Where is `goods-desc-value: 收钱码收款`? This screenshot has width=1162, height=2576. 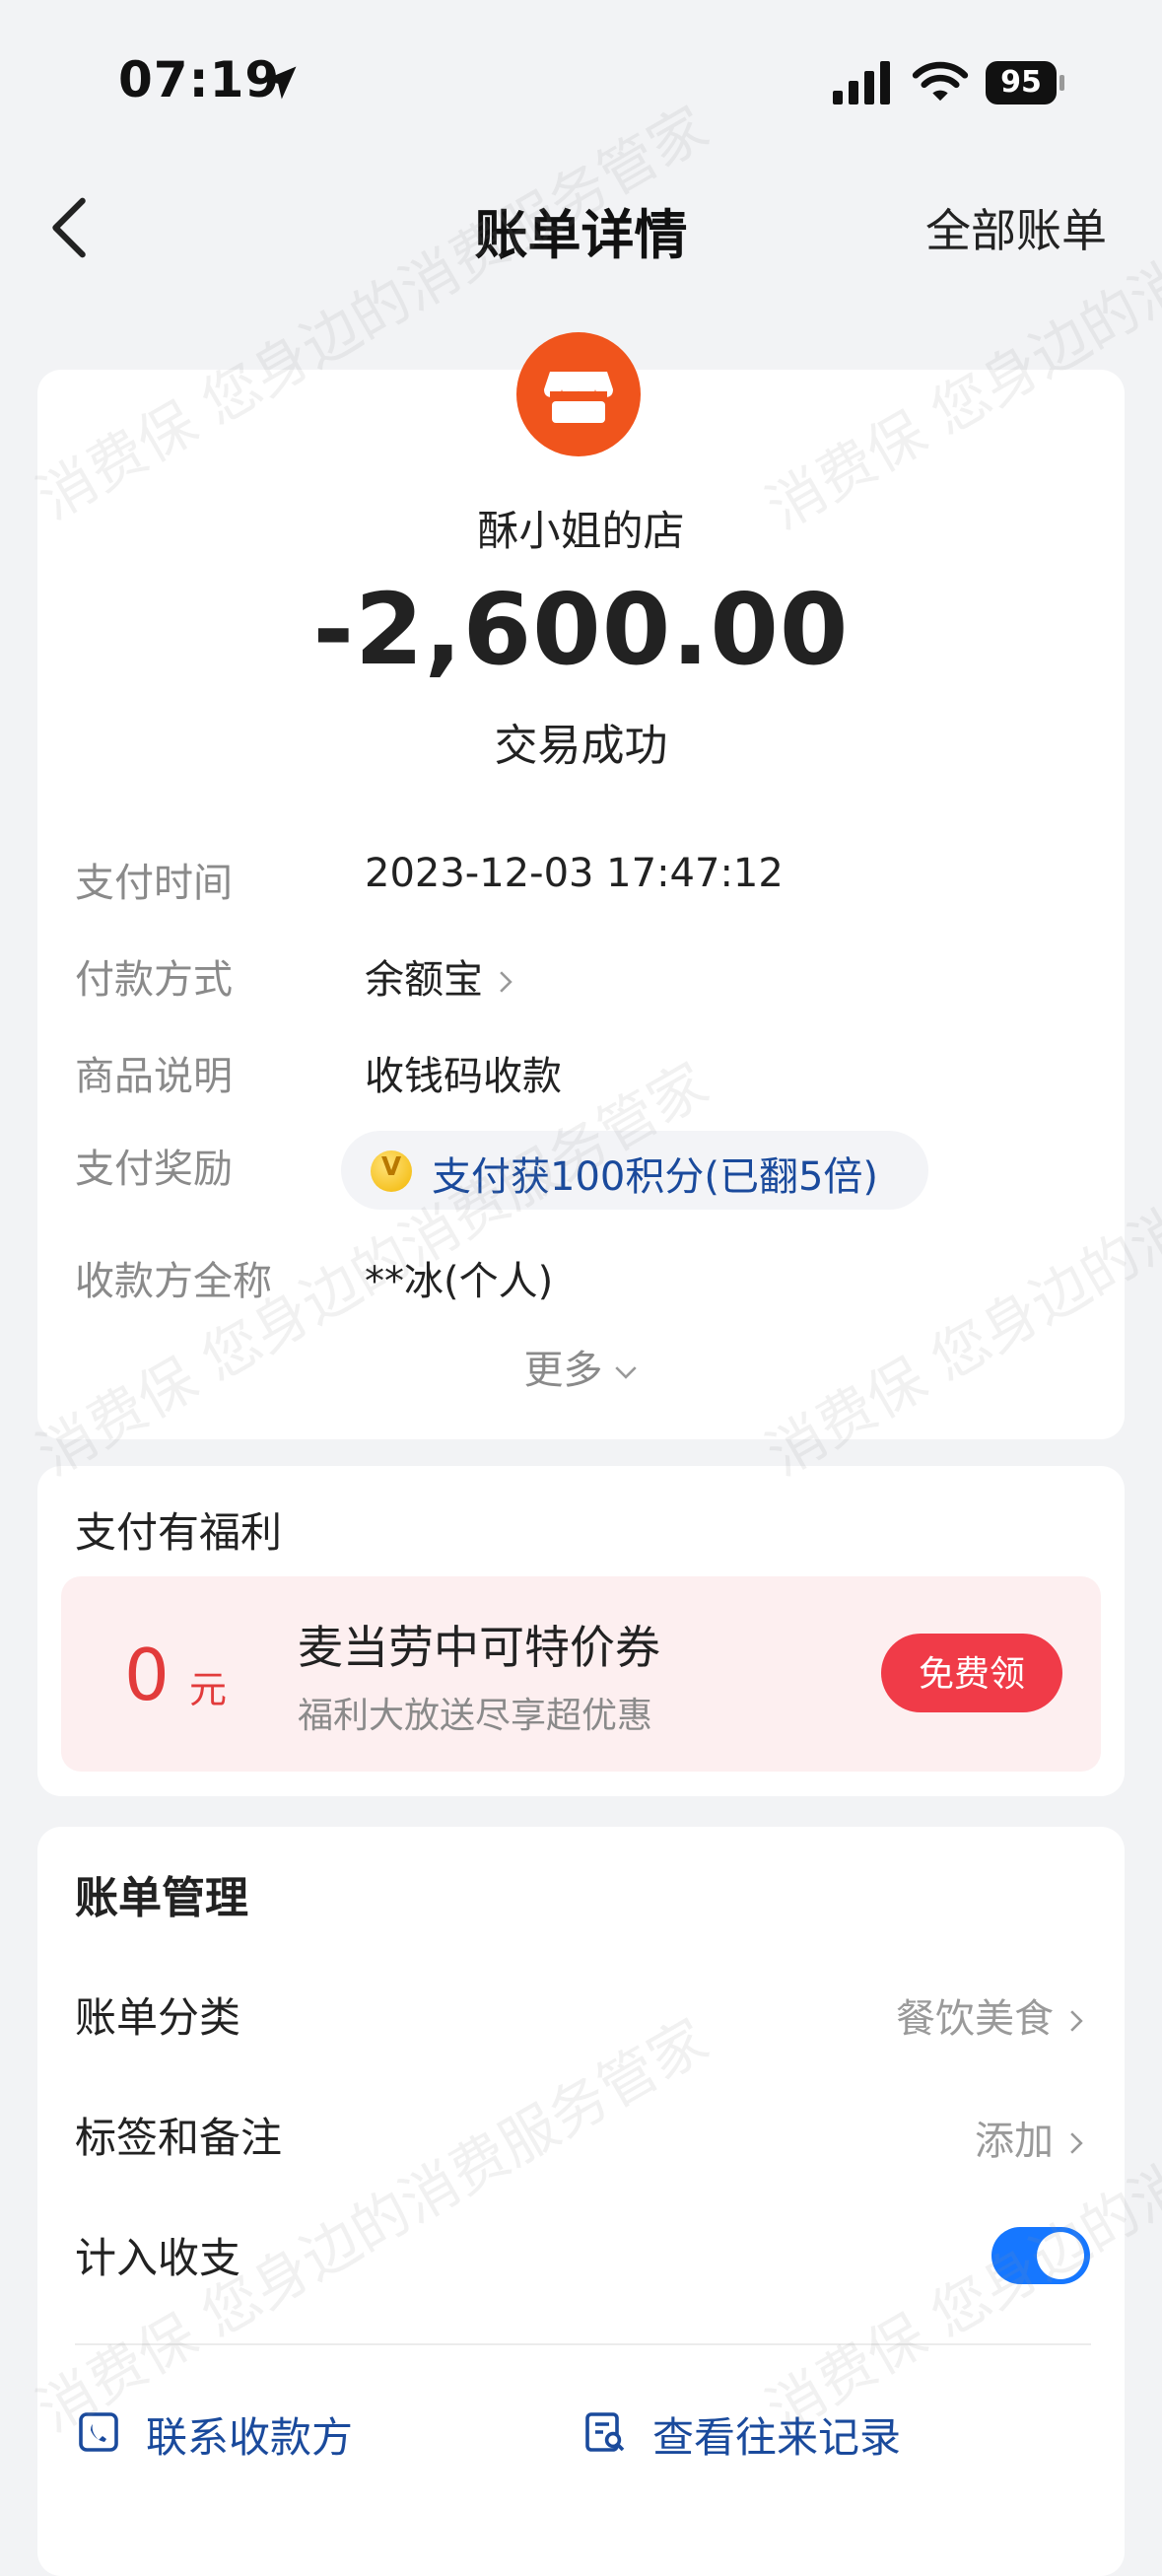
goods-desc-value: 收钱码收款 is located at coordinates (463, 1076).